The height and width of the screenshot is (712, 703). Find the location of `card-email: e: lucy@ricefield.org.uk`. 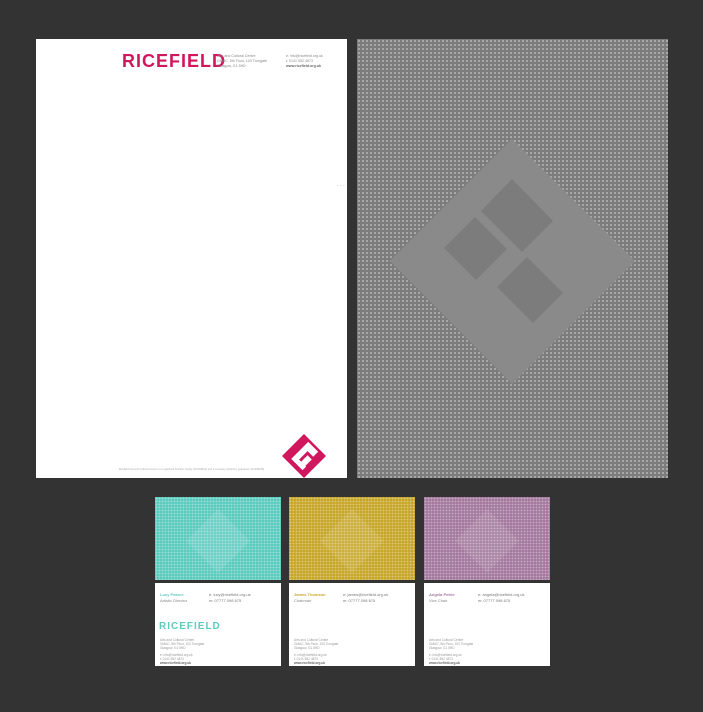

card-email: e: lucy@ricefield.org.uk is located at coordinates (230, 594).